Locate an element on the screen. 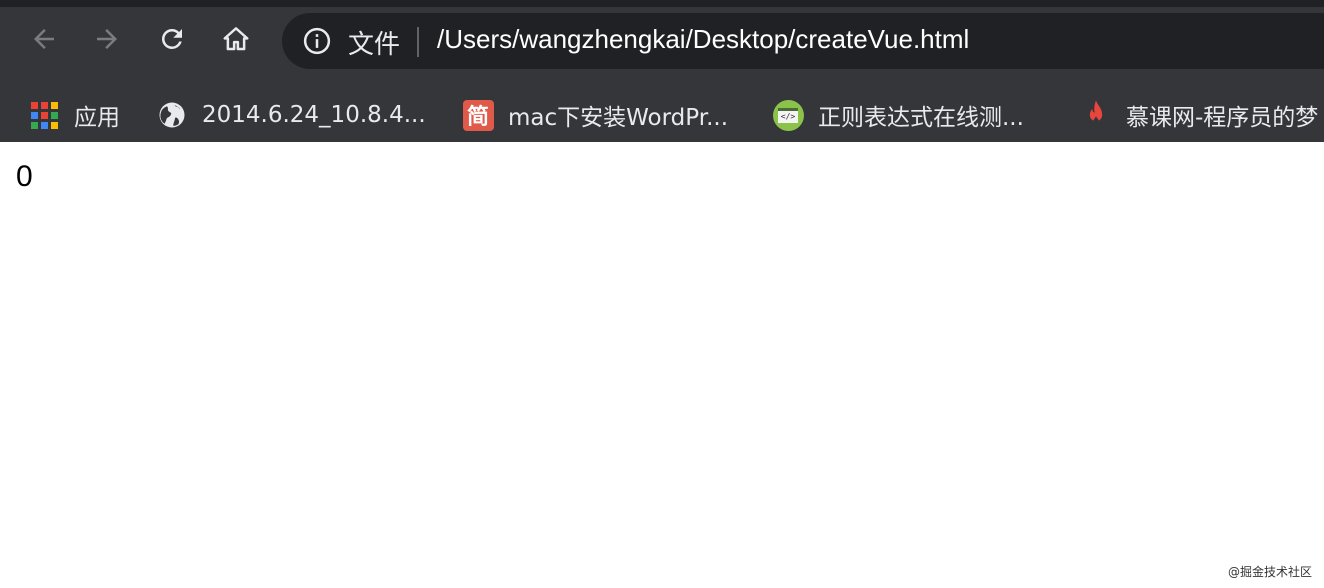 The width and height of the screenshot is (1324, 588). reload-icon is located at coordinates (172, 39).